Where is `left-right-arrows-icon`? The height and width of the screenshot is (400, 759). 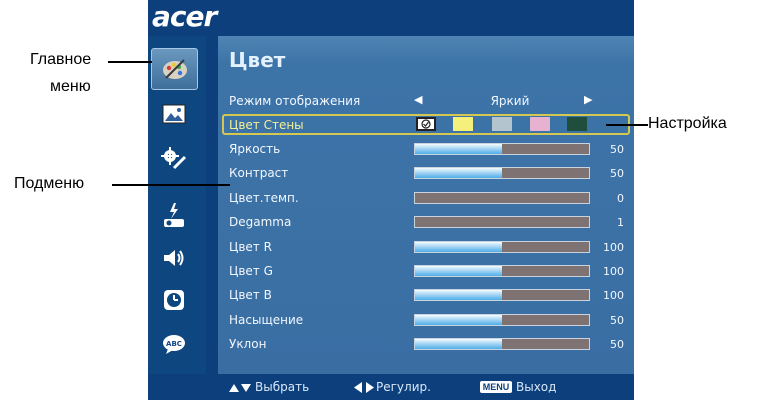
left-right-arrows-icon is located at coordinates (364, 387).